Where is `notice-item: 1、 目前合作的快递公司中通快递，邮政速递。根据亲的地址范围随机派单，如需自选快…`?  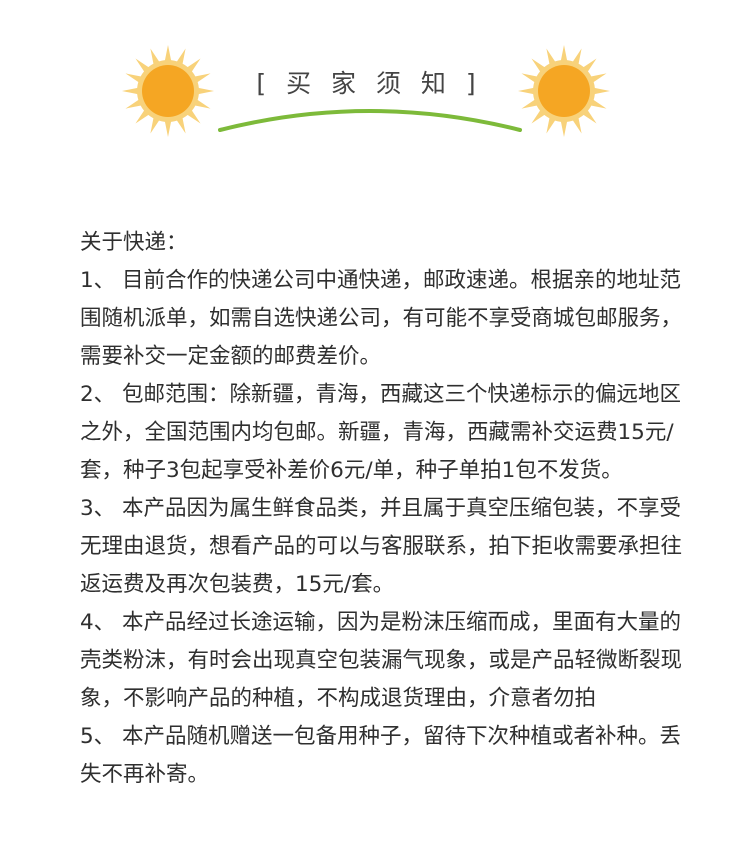 notice-item: 1、 目前合作的快递公司中通快递，邮政速递。根据亲的地址范围随机派单，如需自选快… is located at coordinates (381, 318).